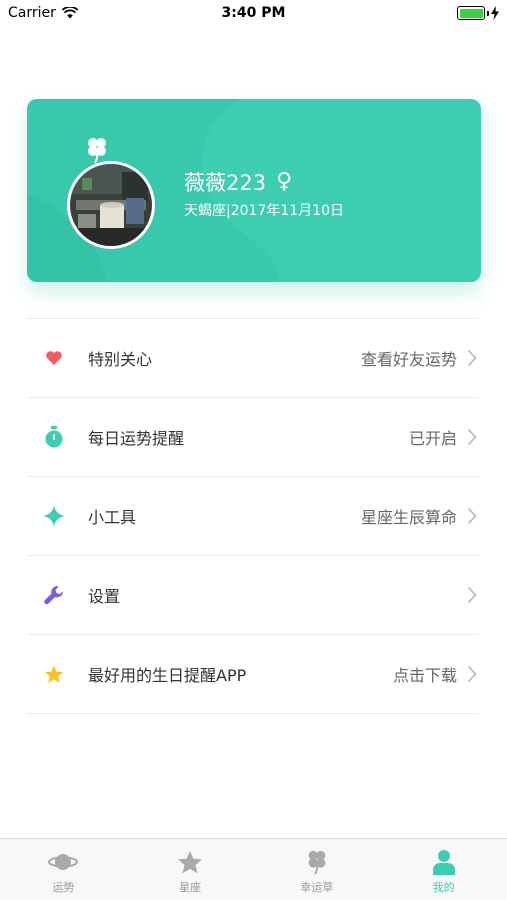 The image size is (507, 900). I want to click on gender-female-icon: ♀, so click(284, 181).